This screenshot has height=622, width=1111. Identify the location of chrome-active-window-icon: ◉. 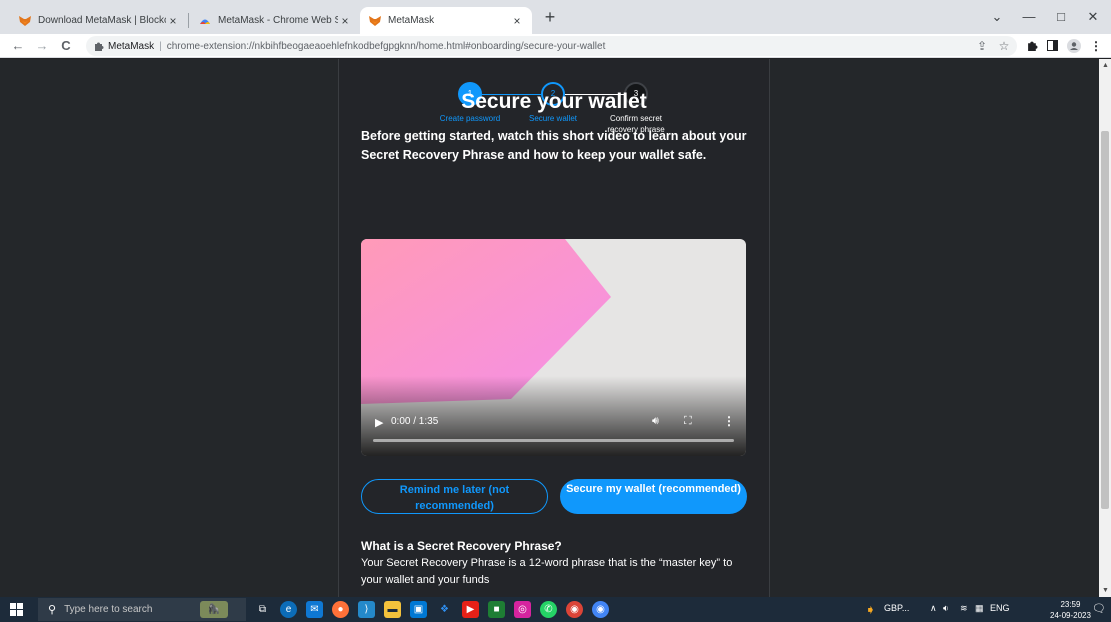
(600, 609).